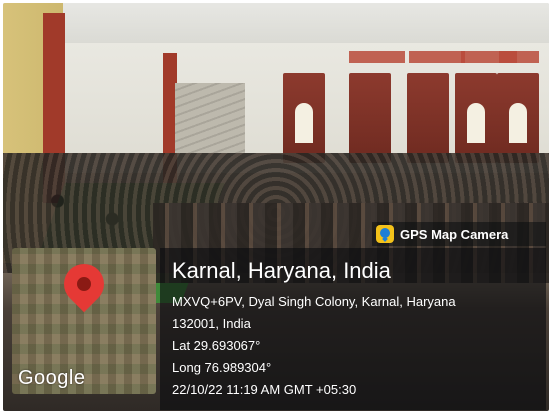 The image size is (552, 414). I want to click on city-line: Karnal, Haryana, India, so click(281, 270).